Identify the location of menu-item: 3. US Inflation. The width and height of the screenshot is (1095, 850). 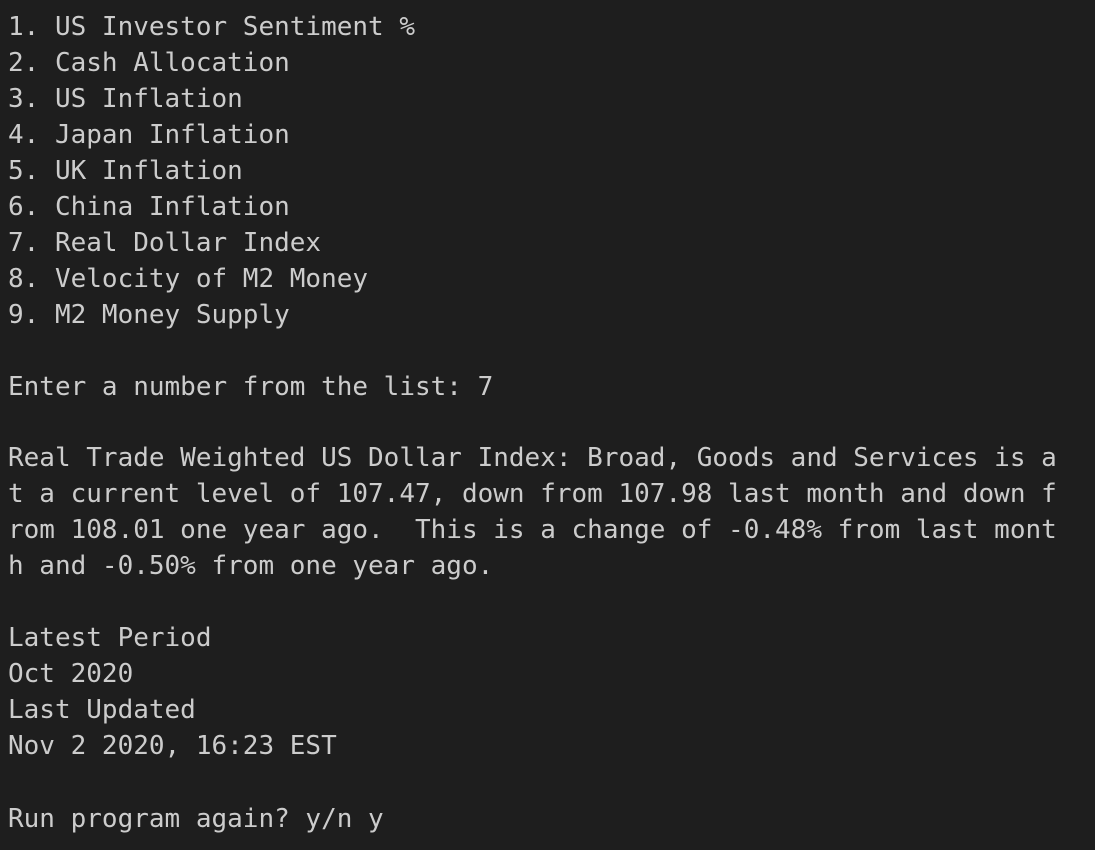
(125, 99).